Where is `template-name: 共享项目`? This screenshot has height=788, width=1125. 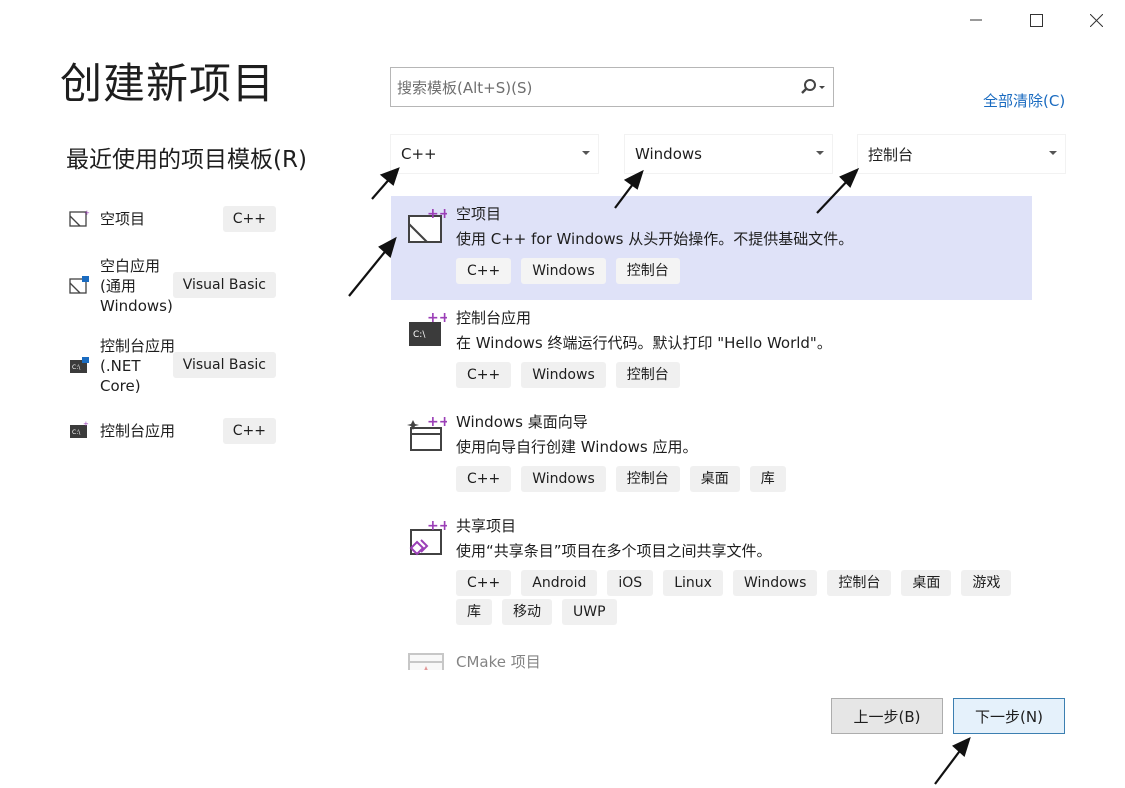 template-name: 共享项目 is located at coordinates (486, 526).